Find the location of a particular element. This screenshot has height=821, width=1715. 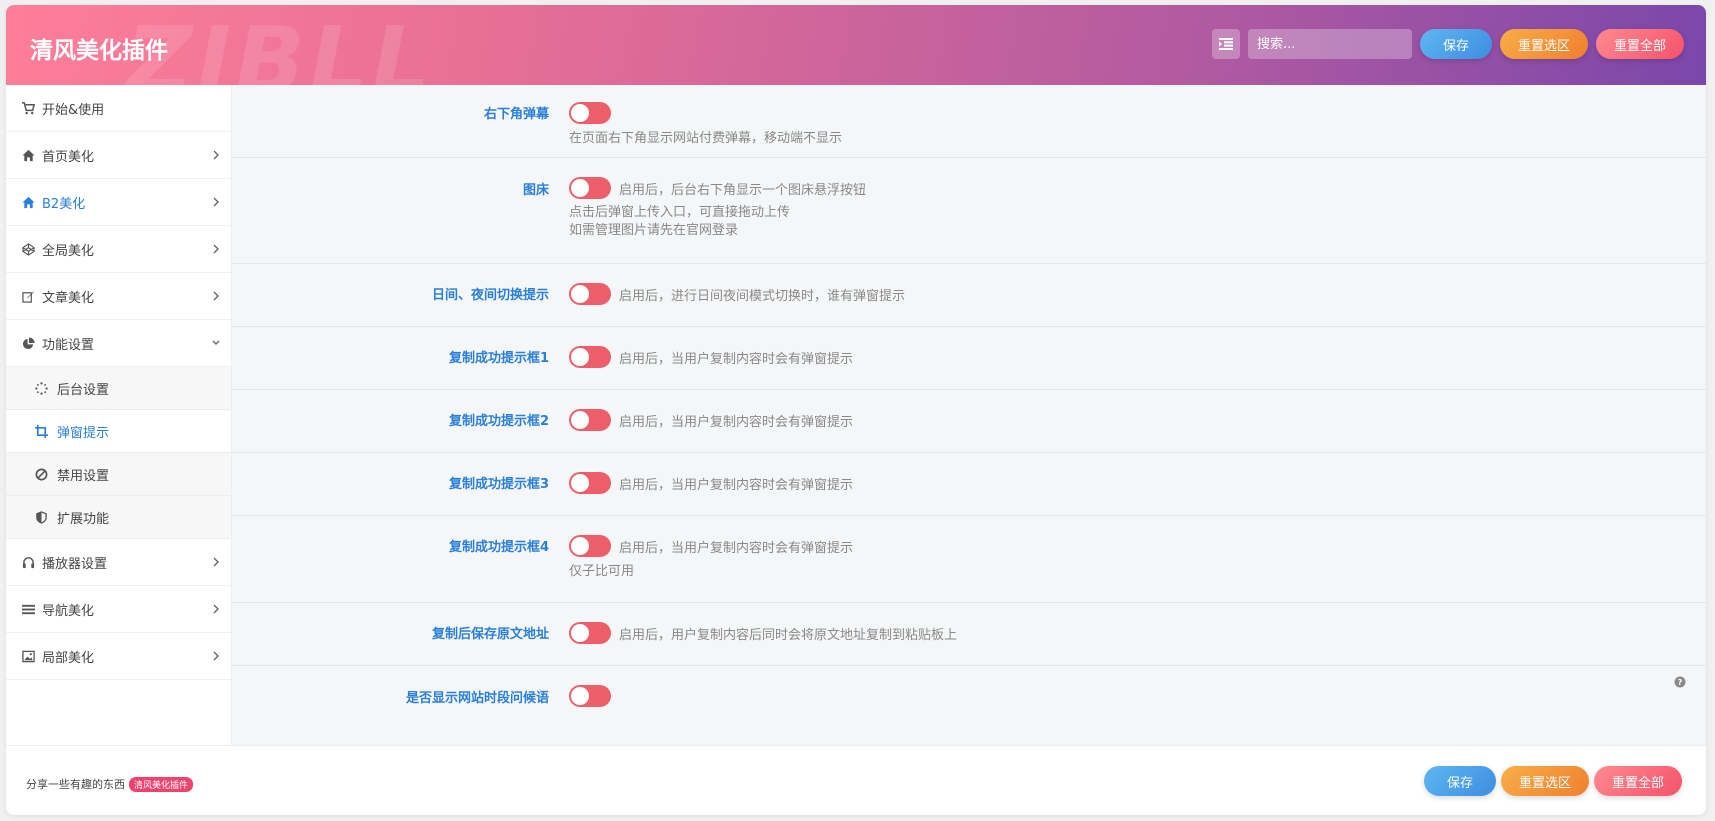

header-toolbar: 保存 重置选区 重置全部 is located at coordinates (1447, 44).